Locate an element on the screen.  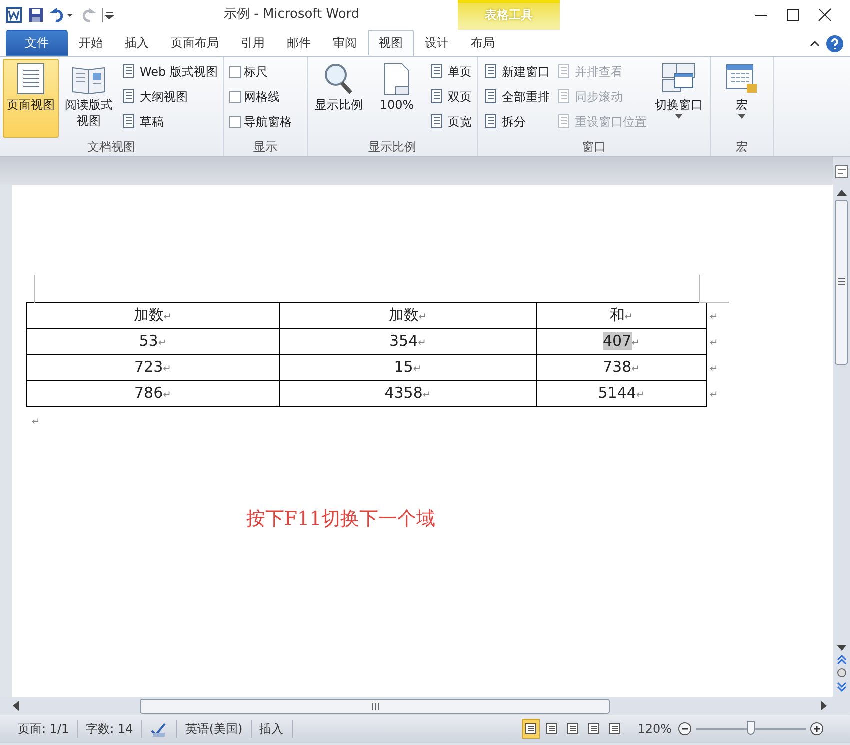
page-count: 页面: 1/1 is located at coordinates (44, 729).